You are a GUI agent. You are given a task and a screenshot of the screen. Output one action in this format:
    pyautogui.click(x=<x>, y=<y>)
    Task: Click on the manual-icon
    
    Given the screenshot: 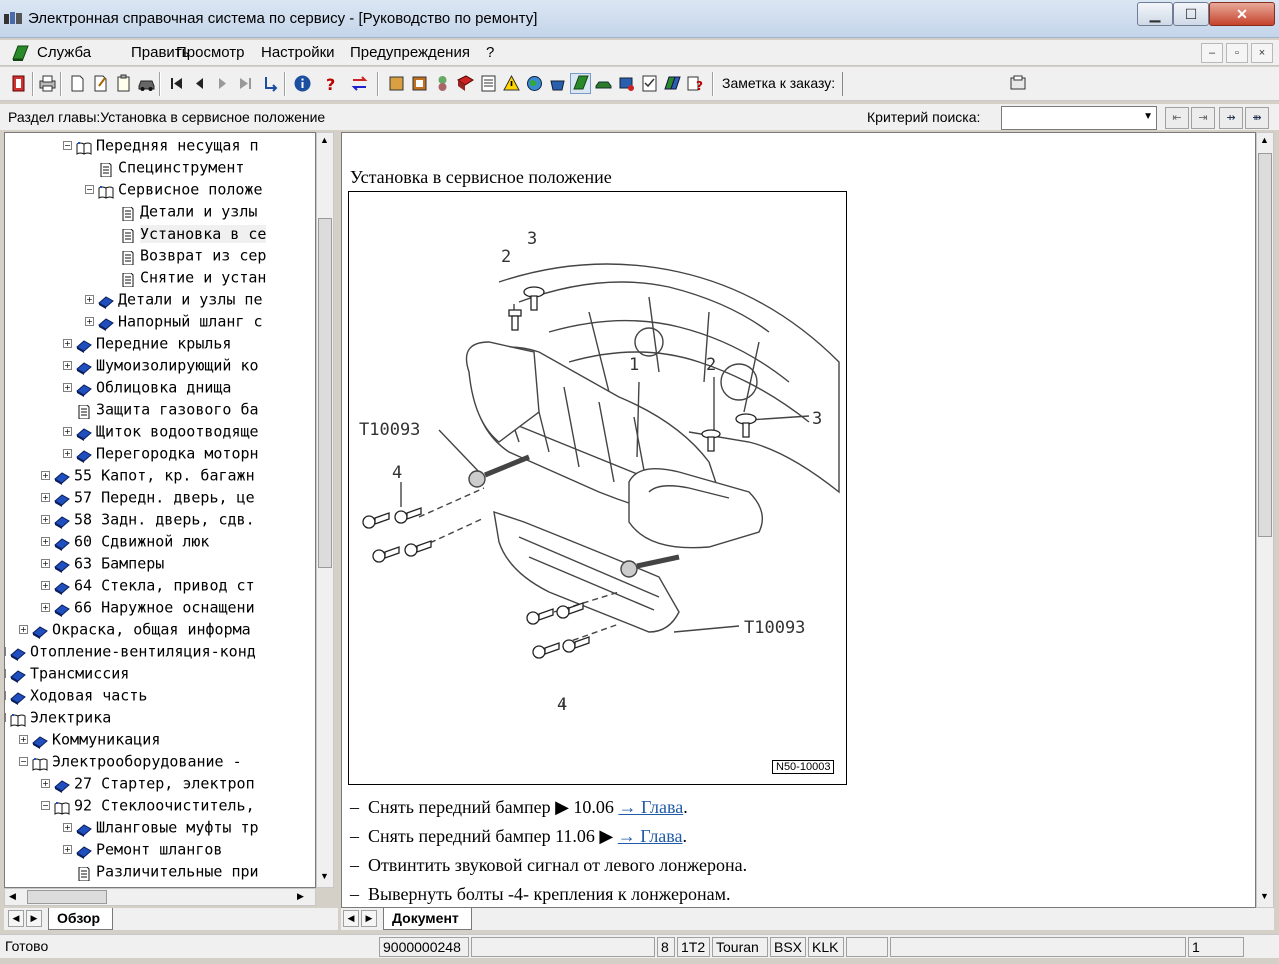 What is the action you would take?
    pyautogui.click(x=580, y=83)
    